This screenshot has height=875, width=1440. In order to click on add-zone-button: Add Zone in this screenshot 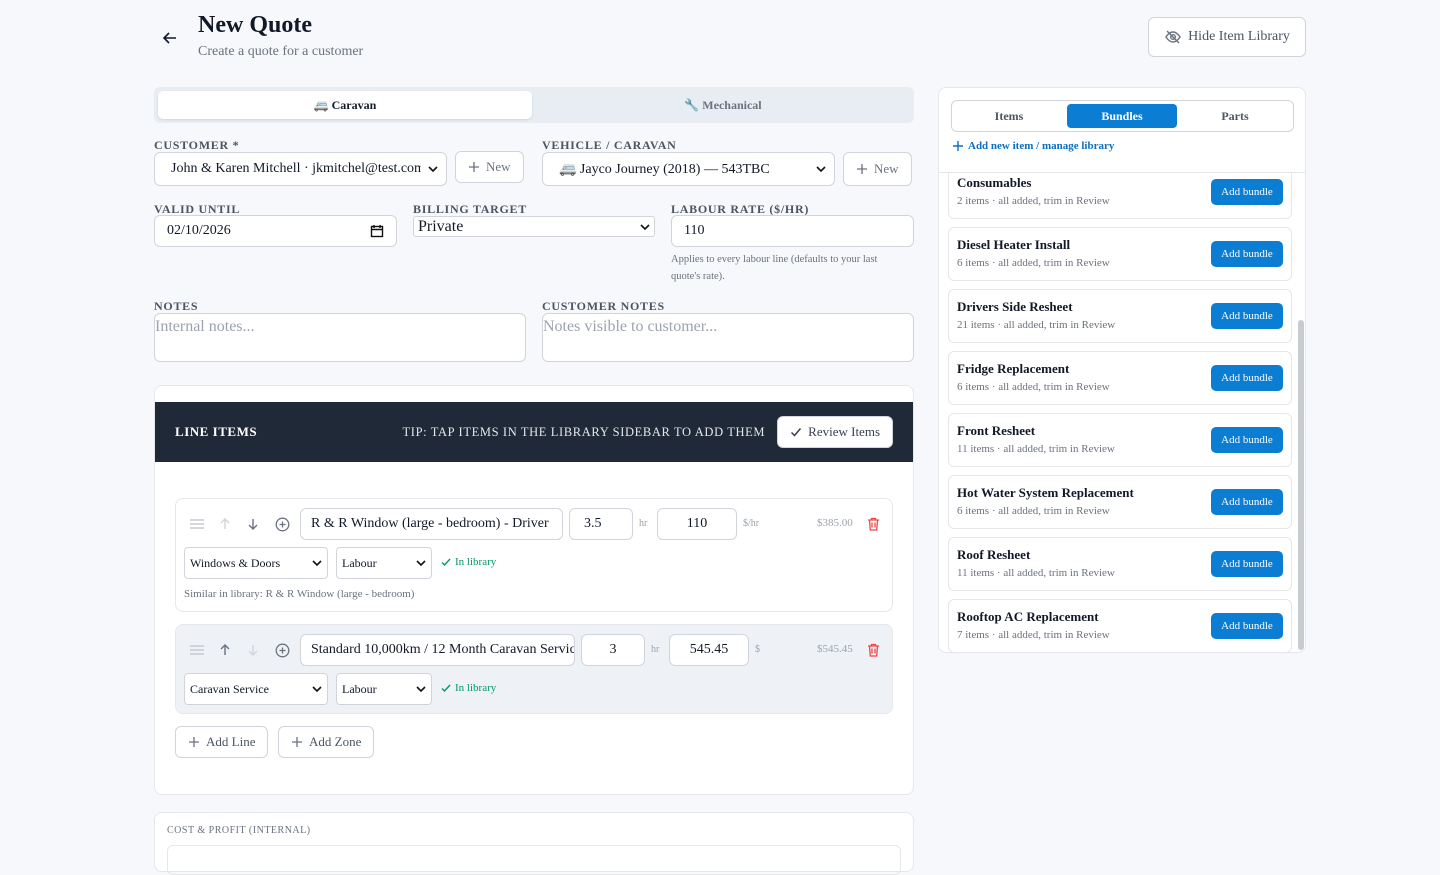, I will do `click(326, 742)`.